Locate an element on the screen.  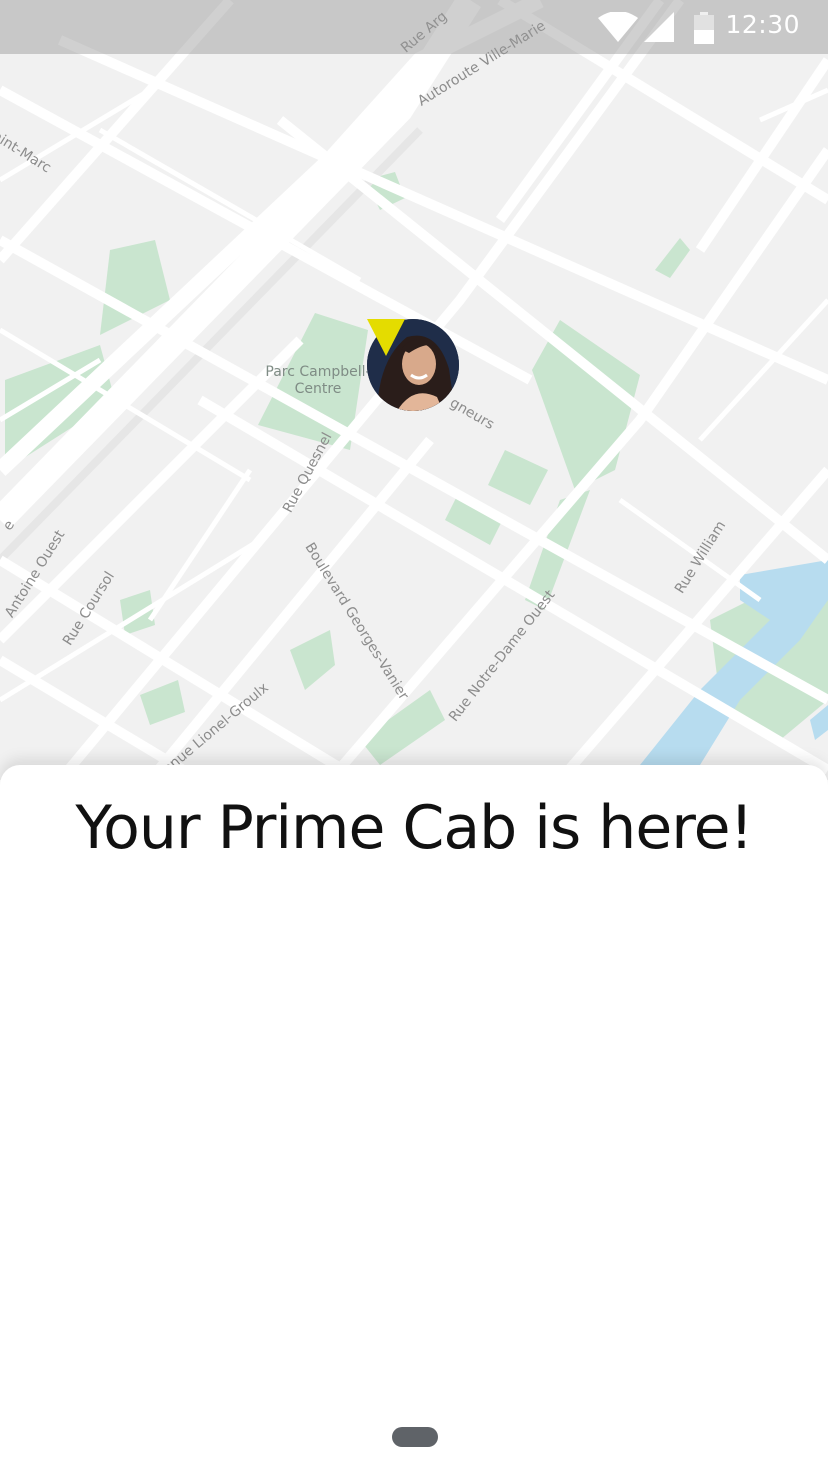
driver-location-pin is located at coordinates (413, 381).